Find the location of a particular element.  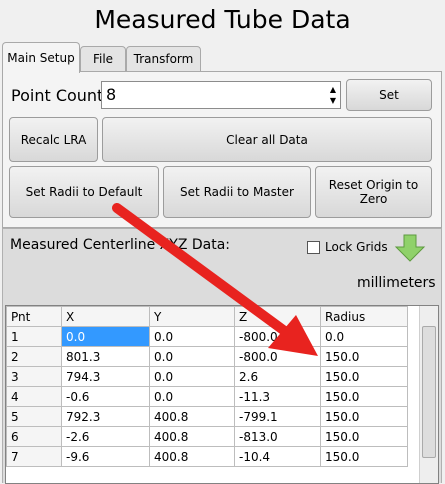

down-arrow-icon is located at coordinates (410, 249).